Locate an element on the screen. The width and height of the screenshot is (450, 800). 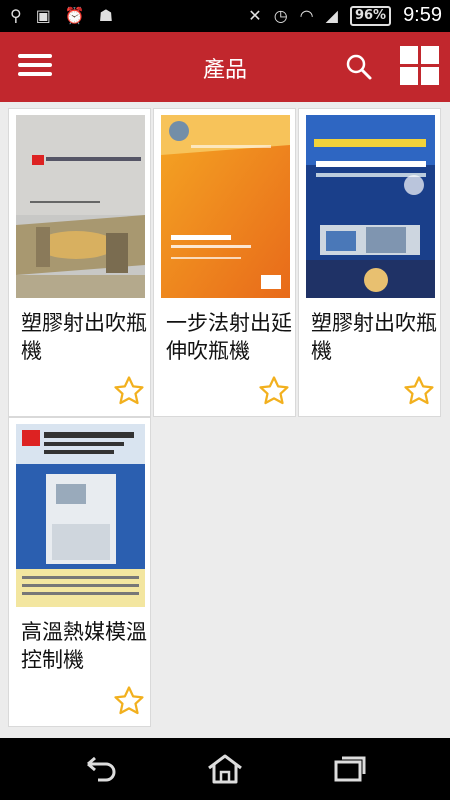
product-name: 高溫熱媒模溫控制機 is located at coordinates (84, 646).